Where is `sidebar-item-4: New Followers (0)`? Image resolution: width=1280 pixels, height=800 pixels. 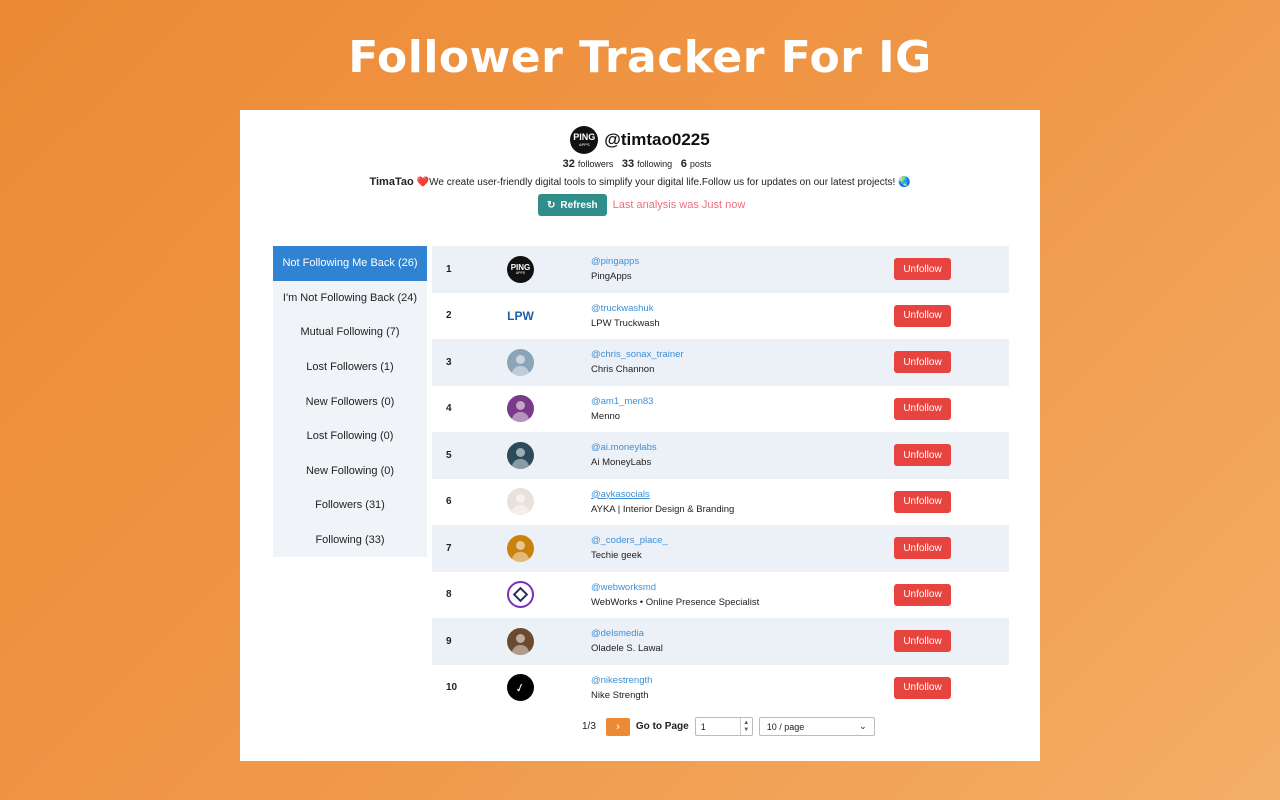
sidebar-item-4: New Followers (0) is located at coordinates (350, 401).